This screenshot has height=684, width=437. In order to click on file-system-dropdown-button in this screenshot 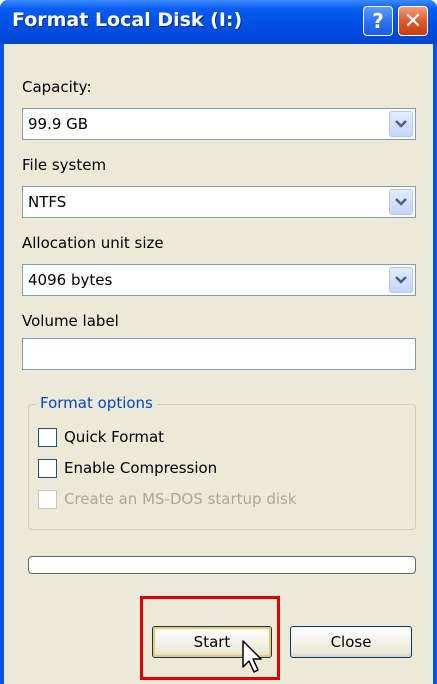, I will do `click(401, 202)`.